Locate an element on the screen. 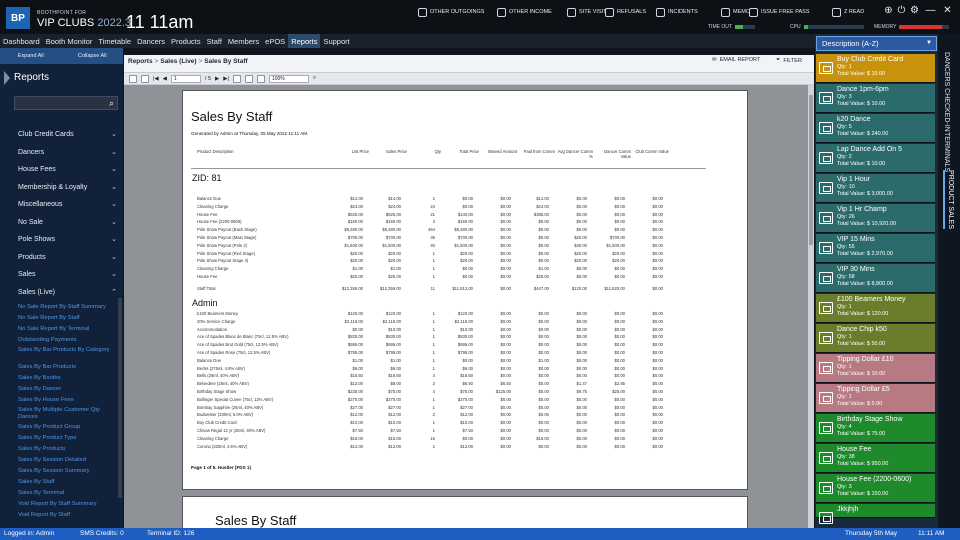 The width and height of the screenshot is (960, 540). expand-all-button: Expand All is located at coordinates (31, 56).